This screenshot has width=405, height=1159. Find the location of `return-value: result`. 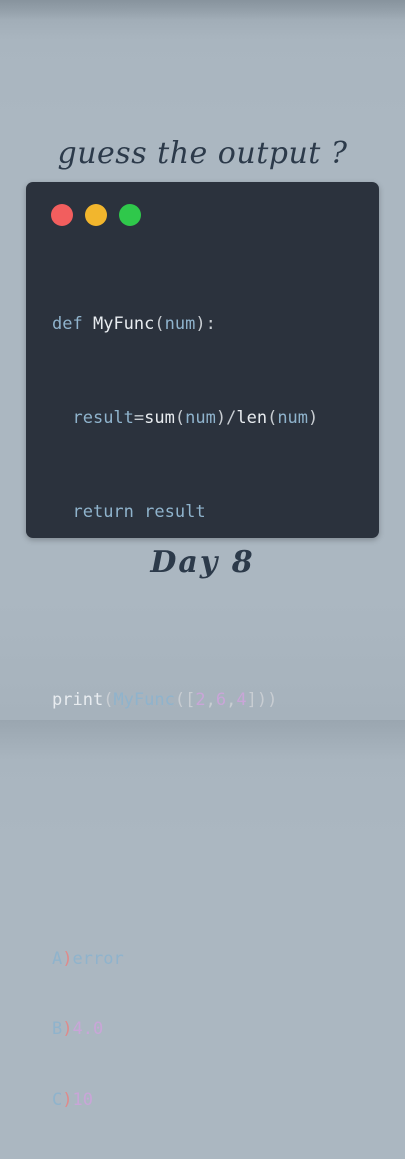

return-value: result is located at coordinates (175, 512).